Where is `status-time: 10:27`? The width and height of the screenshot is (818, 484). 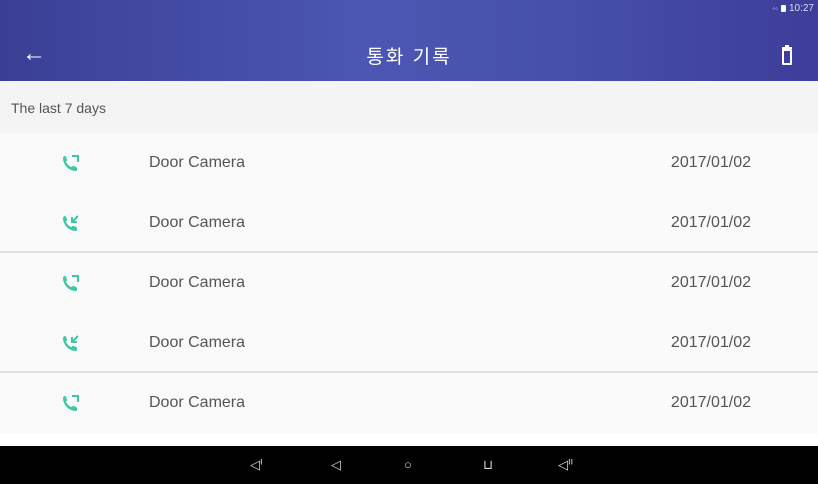
status-time: 10:27 is located at coordinates (801, 8).